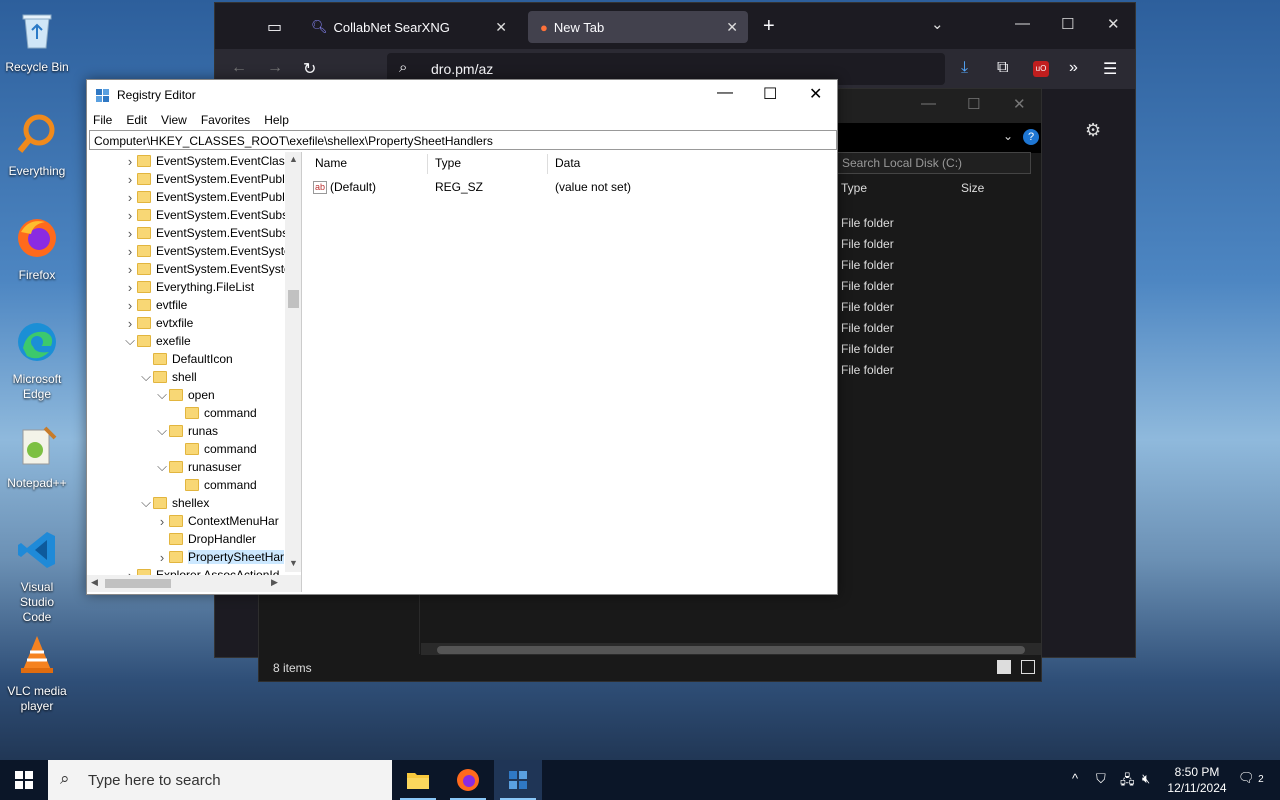 This screenshot has width=1280, height=800. I want to click on tree-item: › ContextMenuHar, so click(217, 521).